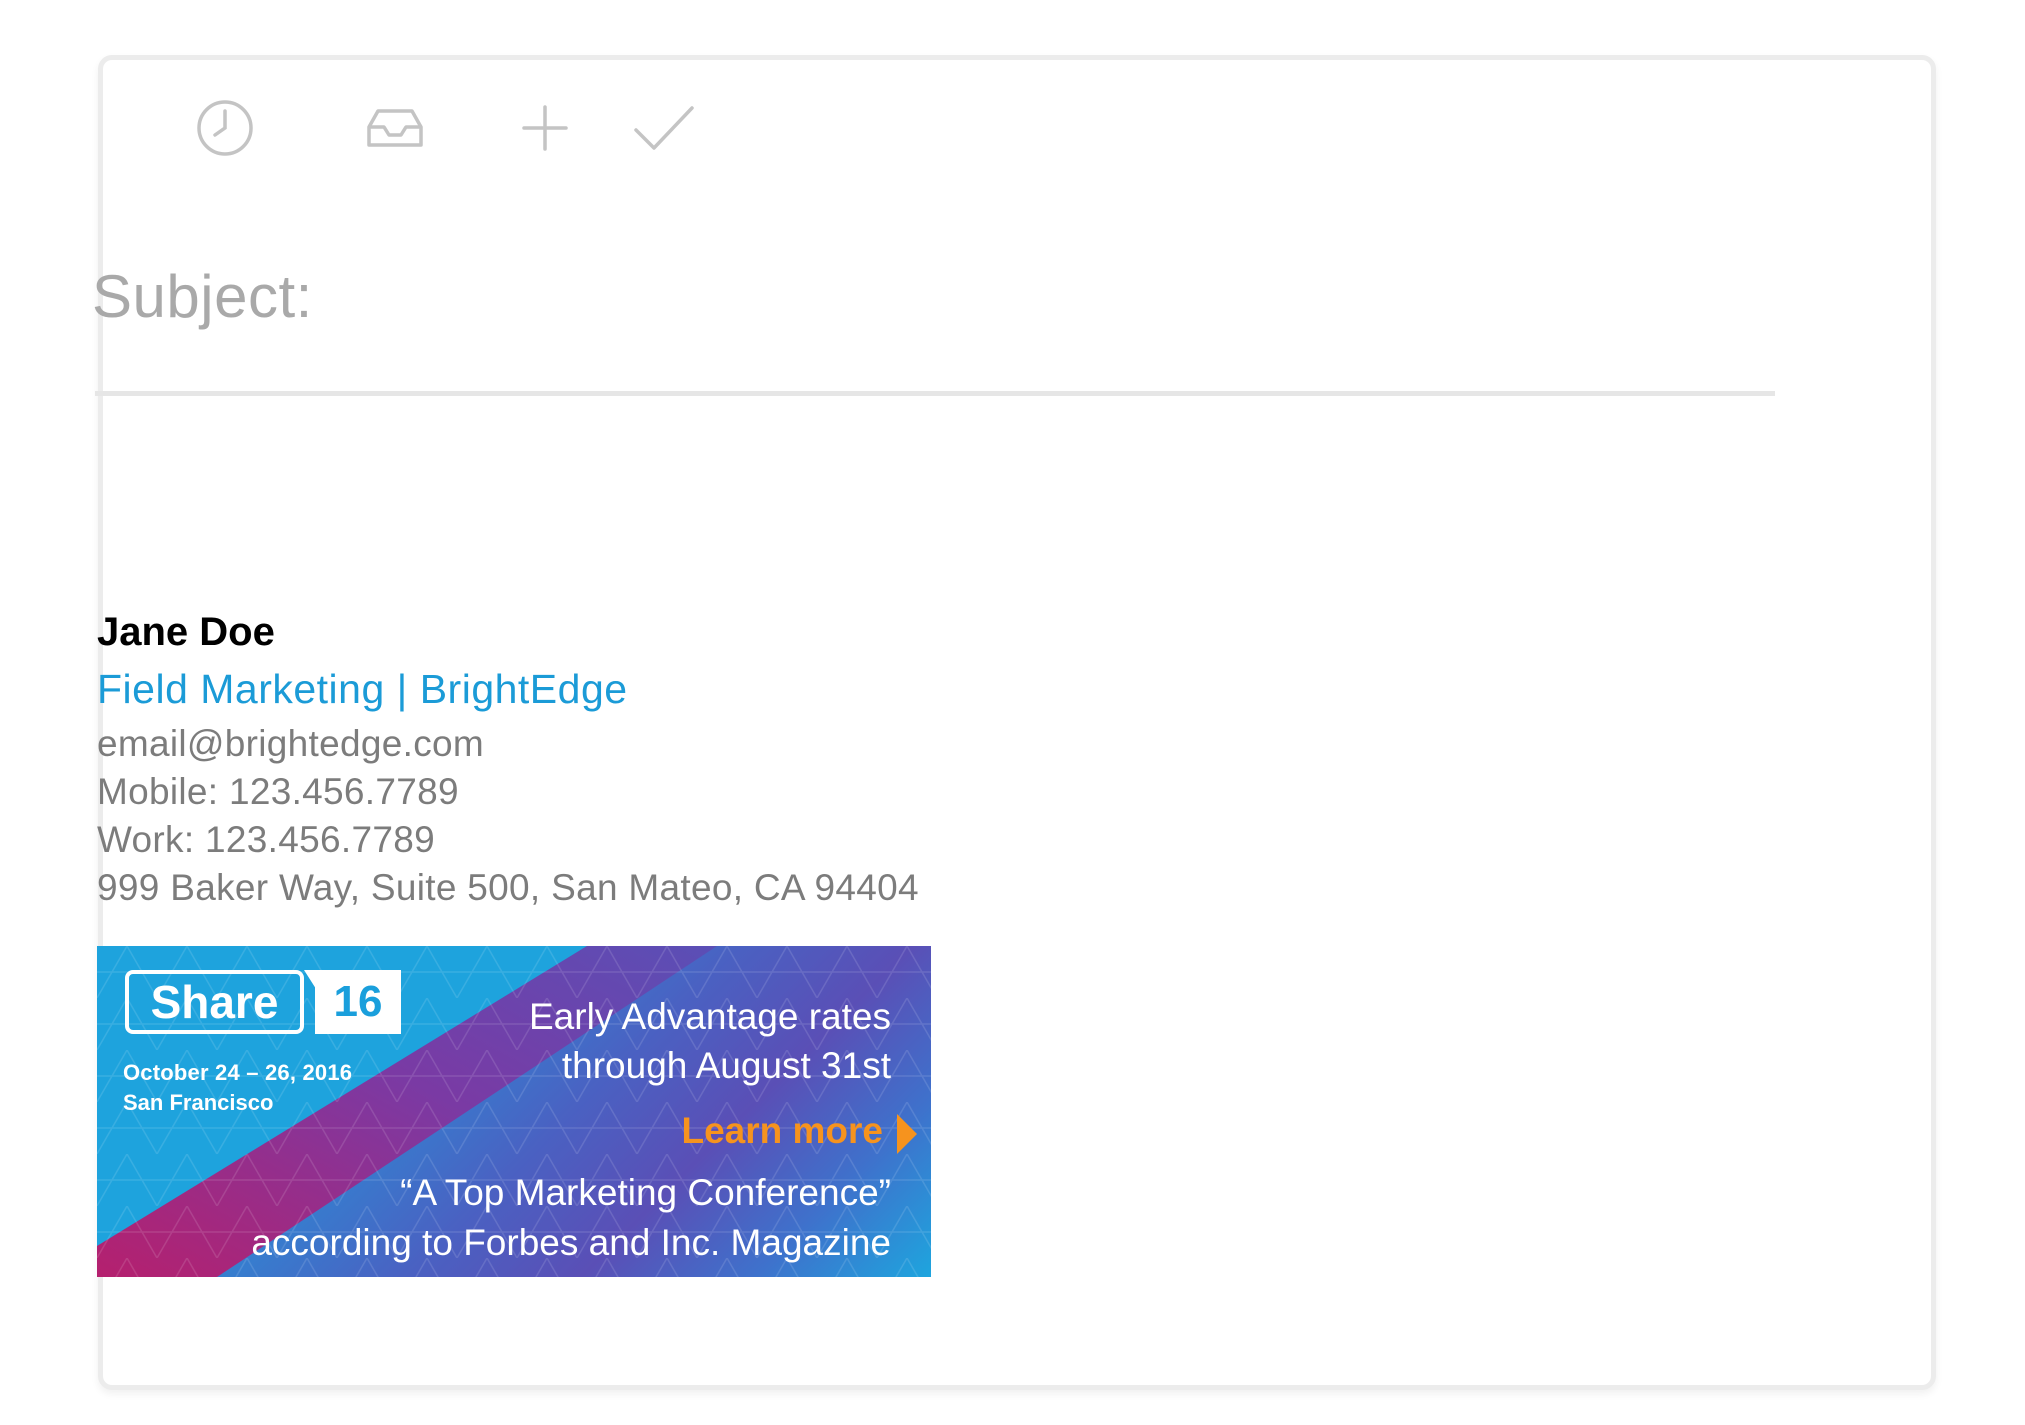 The image size is (2025, 1425). What do you see at coordinates (358, 1002) in the screenshot?
I see `share-logo-number: 16` at bounding box center [358, 1002].